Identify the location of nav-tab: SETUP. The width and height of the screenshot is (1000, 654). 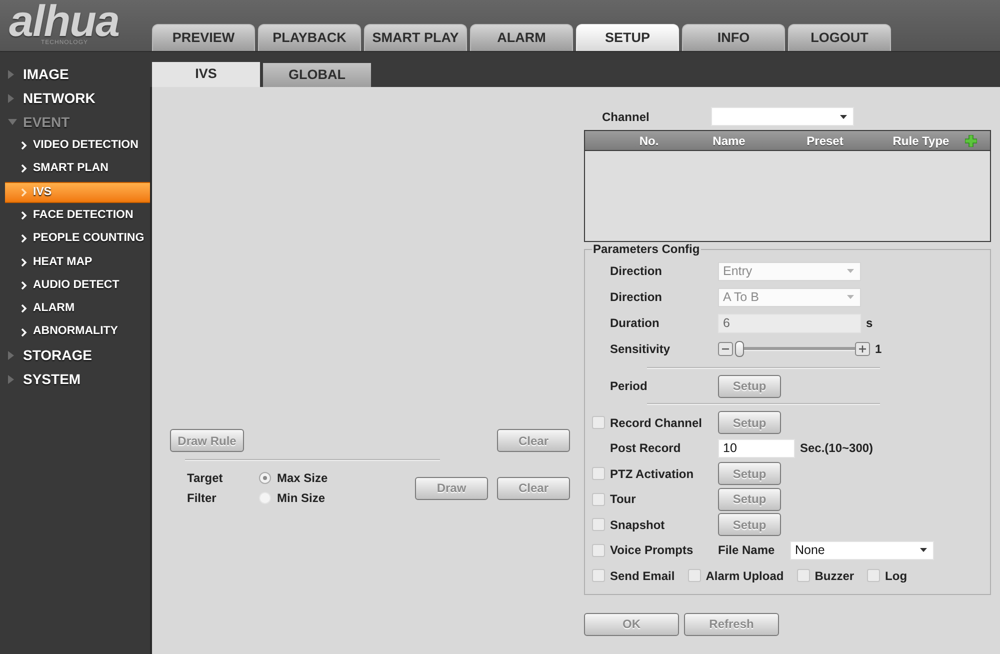
(627, 37).